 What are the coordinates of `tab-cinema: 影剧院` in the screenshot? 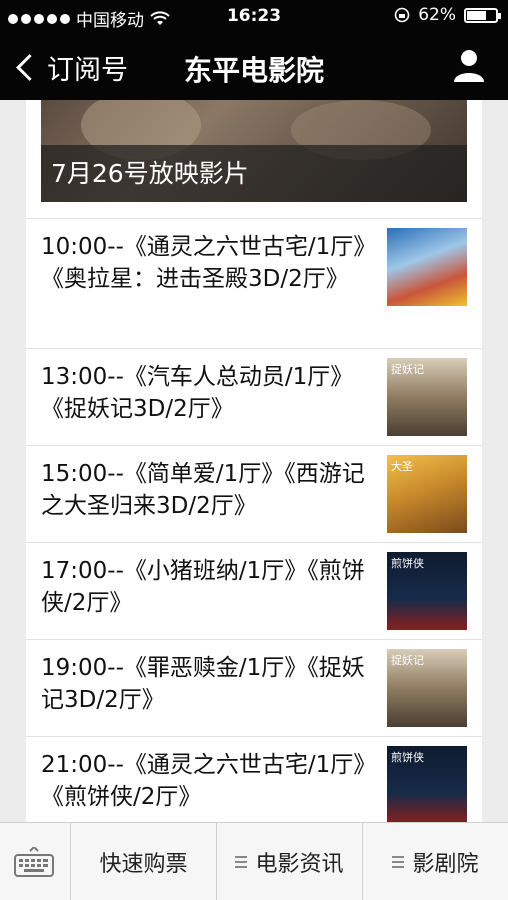 It's located at (435, 861).